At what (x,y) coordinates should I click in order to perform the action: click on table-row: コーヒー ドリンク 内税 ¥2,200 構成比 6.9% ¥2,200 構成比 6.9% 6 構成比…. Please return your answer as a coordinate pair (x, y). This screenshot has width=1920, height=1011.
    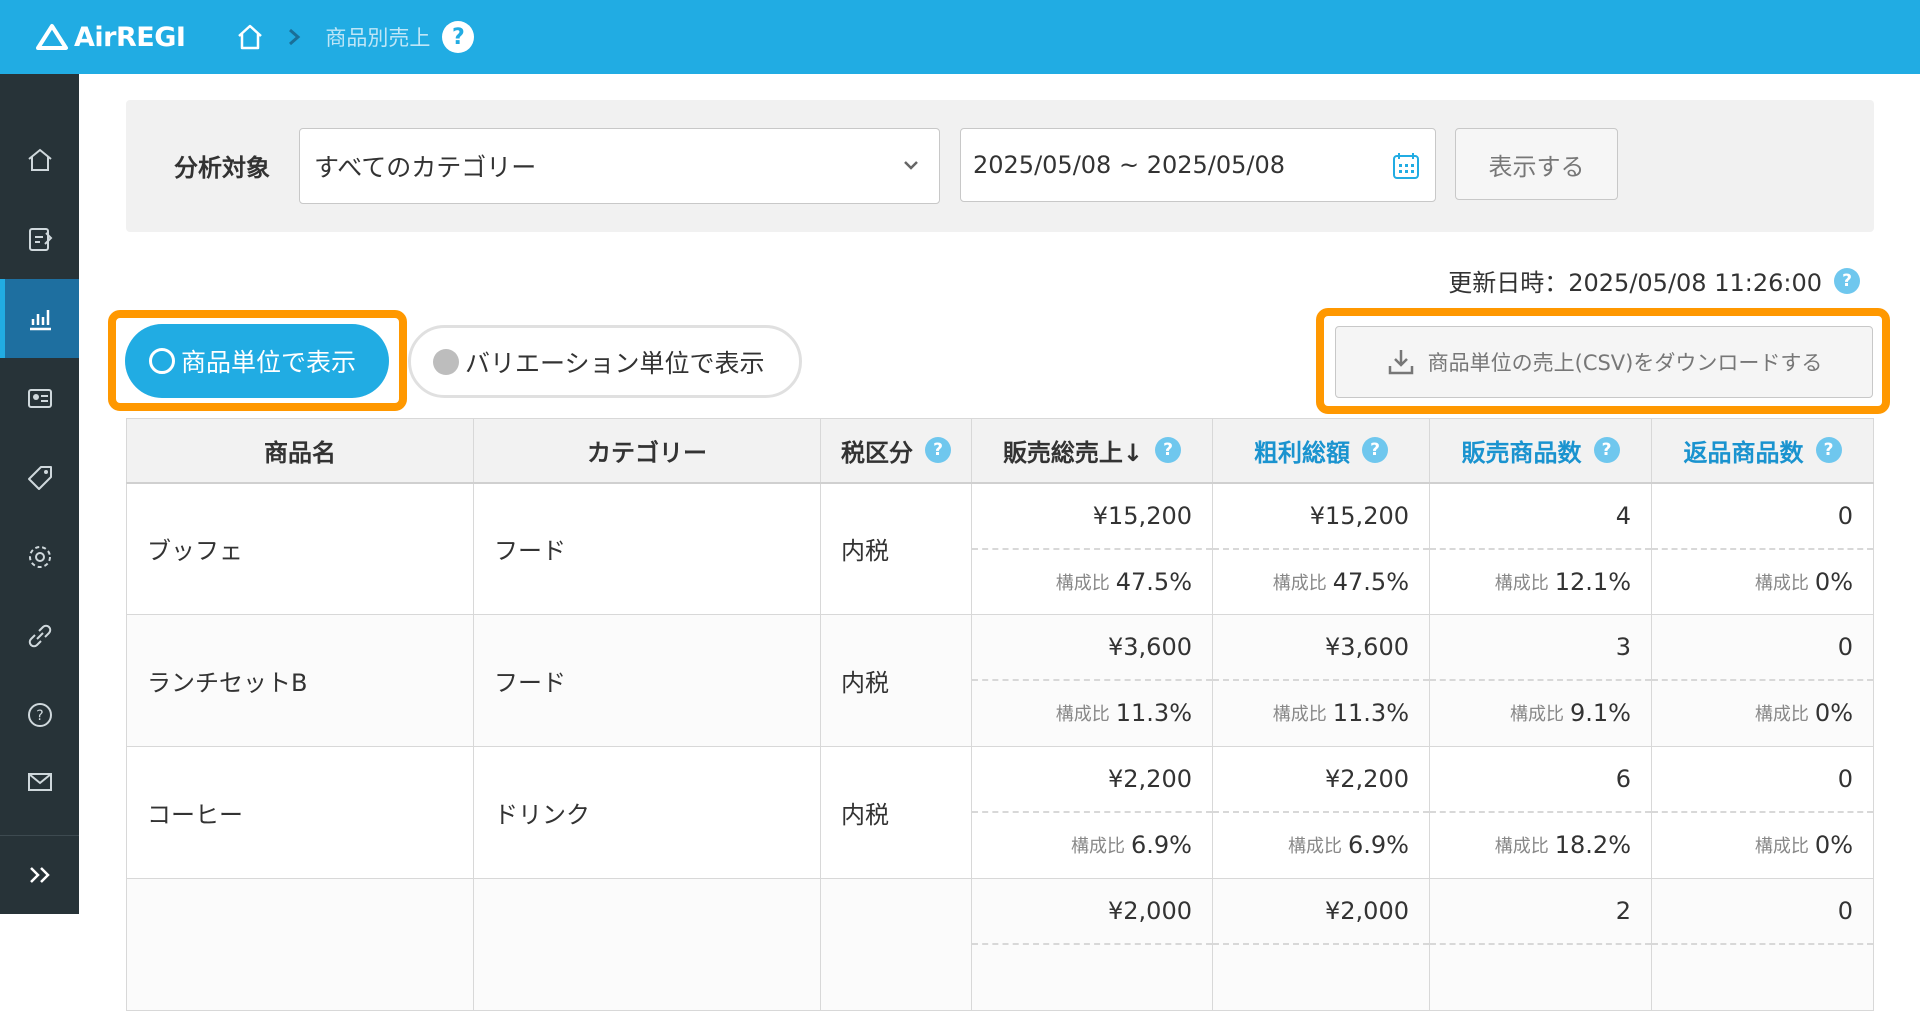
    Looking at the image, I should click on (1000, 812).